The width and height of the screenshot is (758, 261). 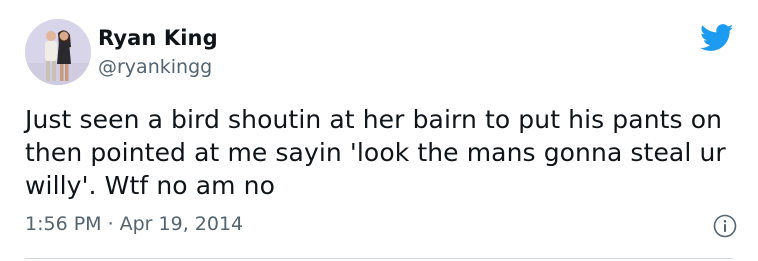 I want to click on avatar-photo, so click(x=58, y=52).